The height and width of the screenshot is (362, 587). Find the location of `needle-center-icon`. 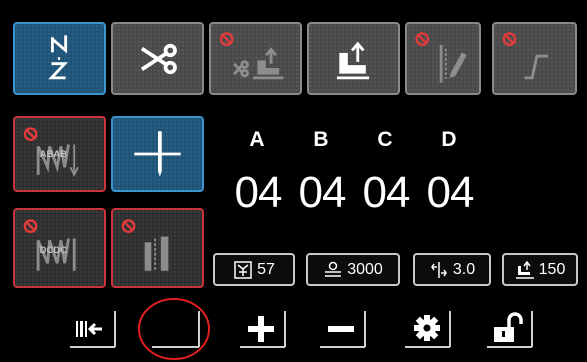

needle-center-icon is located at coordinates (157, 154).